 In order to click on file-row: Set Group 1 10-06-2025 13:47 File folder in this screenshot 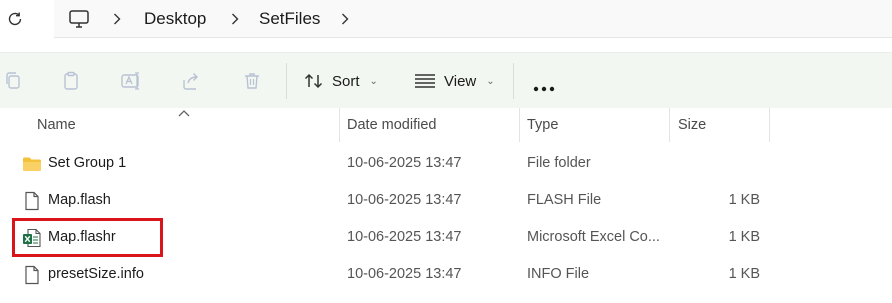, I will do `click(446, 164)`.